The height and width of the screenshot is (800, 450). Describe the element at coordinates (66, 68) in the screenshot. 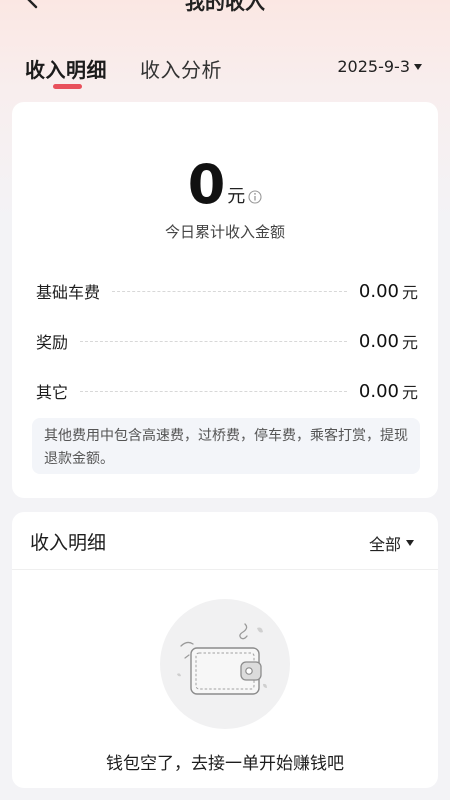

I see `tab-income-details: 收入明细` at that location.